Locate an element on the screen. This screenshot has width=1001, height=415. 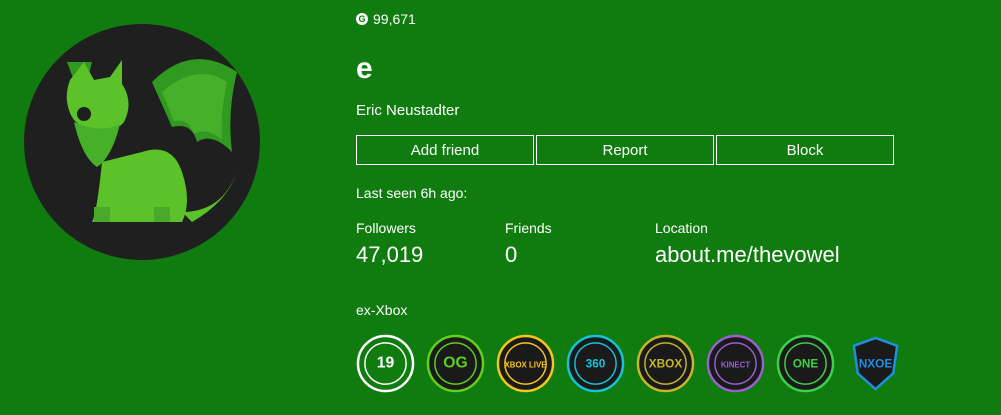
svg-text: XBOX is located at coordinates (666, 363).